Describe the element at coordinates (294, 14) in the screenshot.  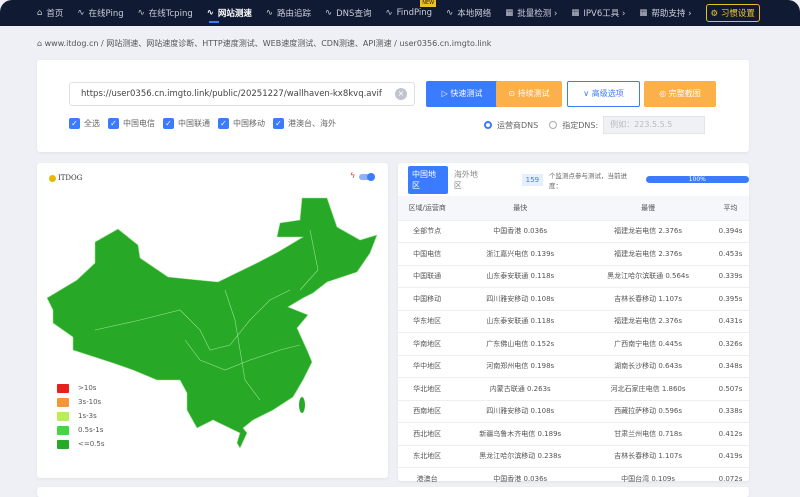
I see `nav-item-label: 路由追踪` at that location.